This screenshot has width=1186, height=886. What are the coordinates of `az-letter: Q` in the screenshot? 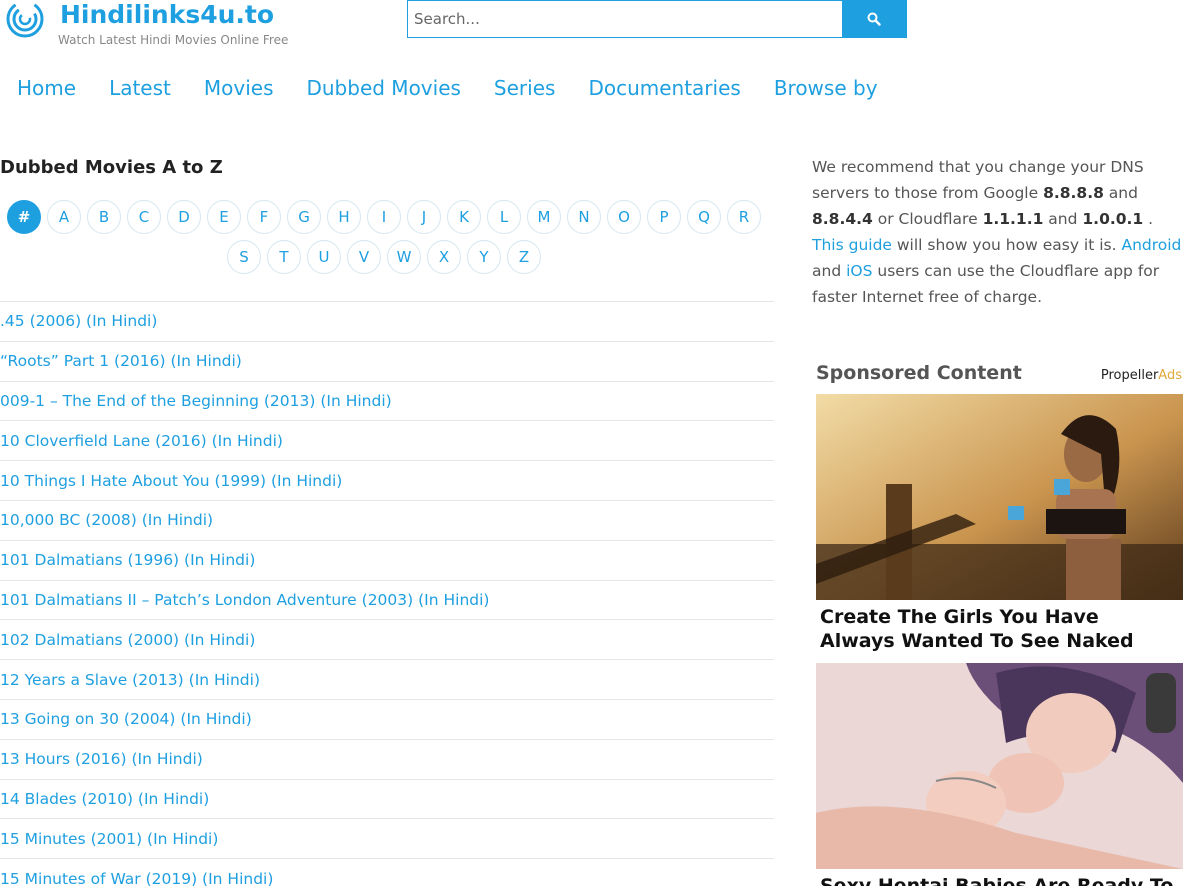 It's located at (704, 217).